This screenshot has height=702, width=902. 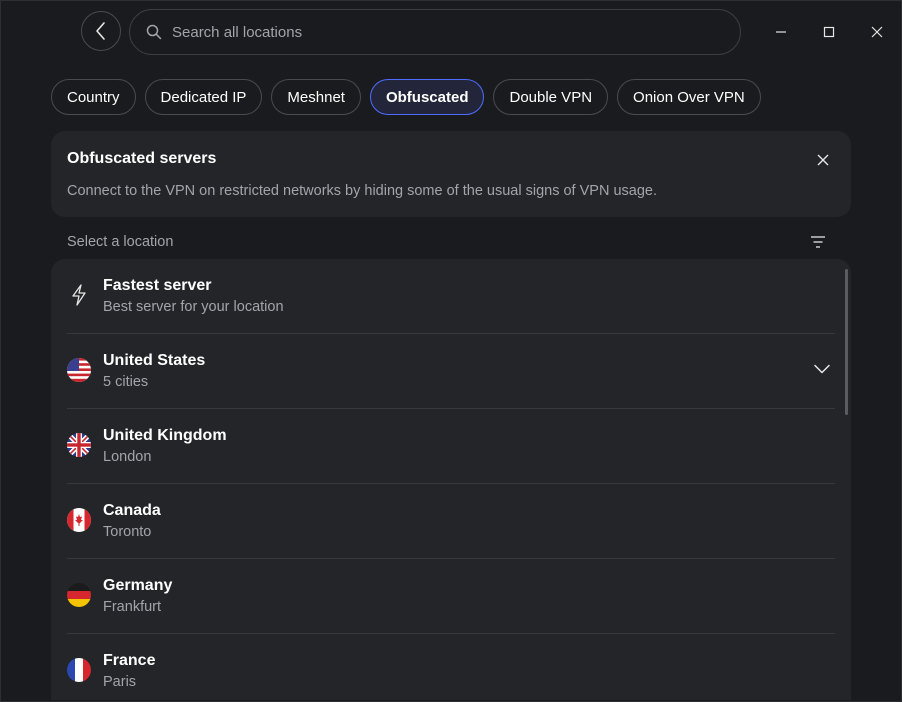 What do you see at coordinates (442, 32) in the screenshot?
I see `search-input` at bounding box center [442, 32].